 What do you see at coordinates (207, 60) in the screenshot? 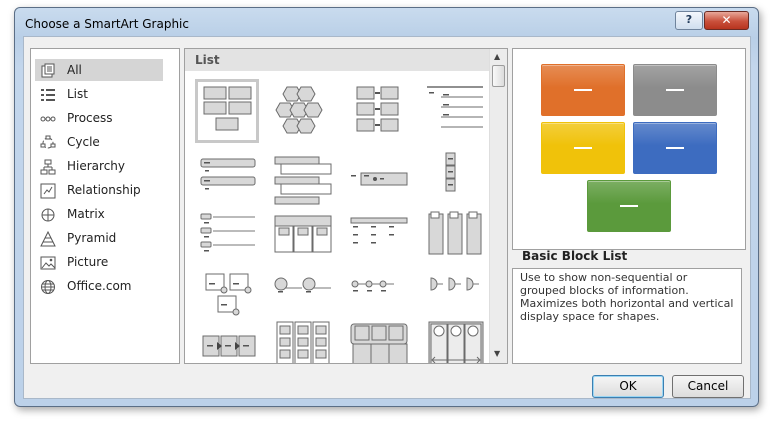
I see `gallery-header-label: List` at bounding box center [207, 60].